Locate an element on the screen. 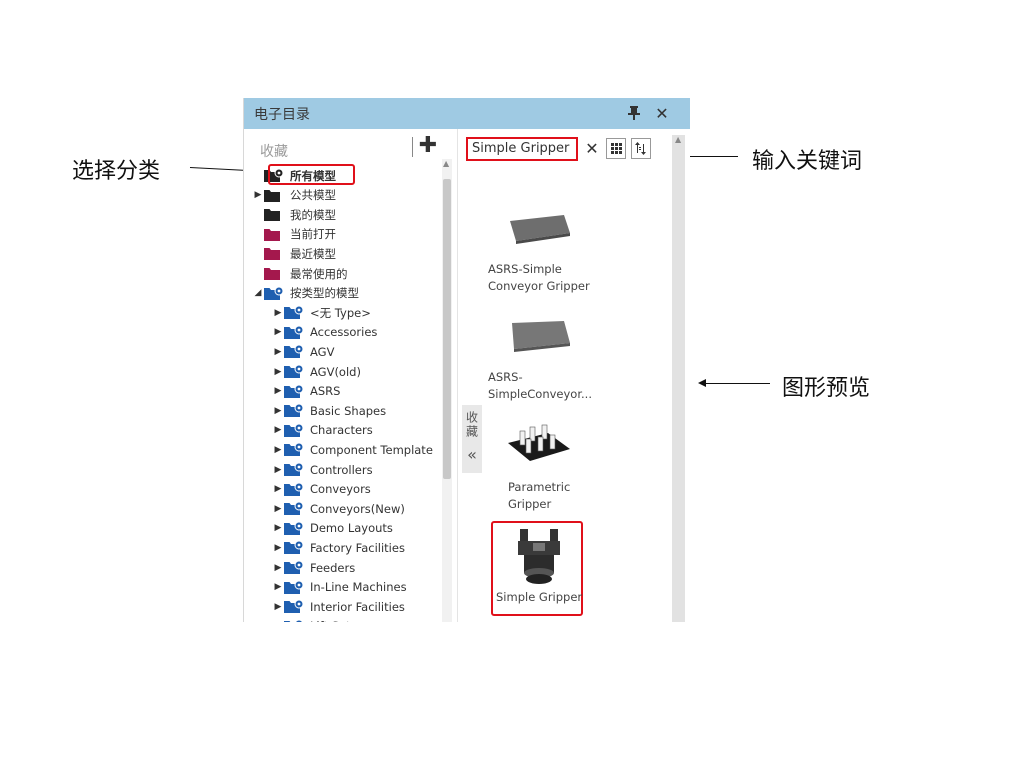 The image size is (1024, 767). tree-item: ▶ Conveyors(New) is located at coordinates (338, 508).